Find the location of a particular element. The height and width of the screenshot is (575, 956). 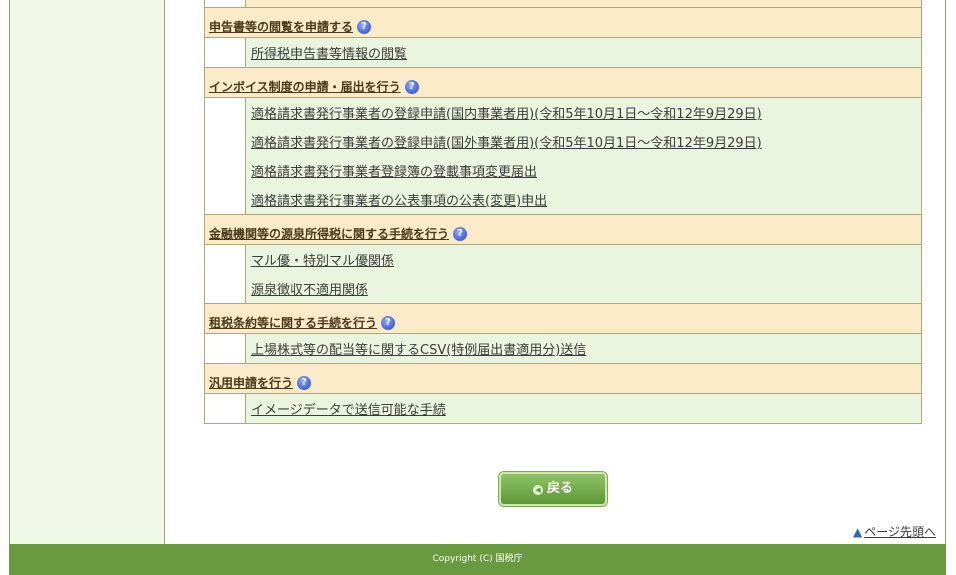

procedure-link: 適格請求書発行事業者登録簿の登載事項変更届出 is located at coordinates (394, 170).